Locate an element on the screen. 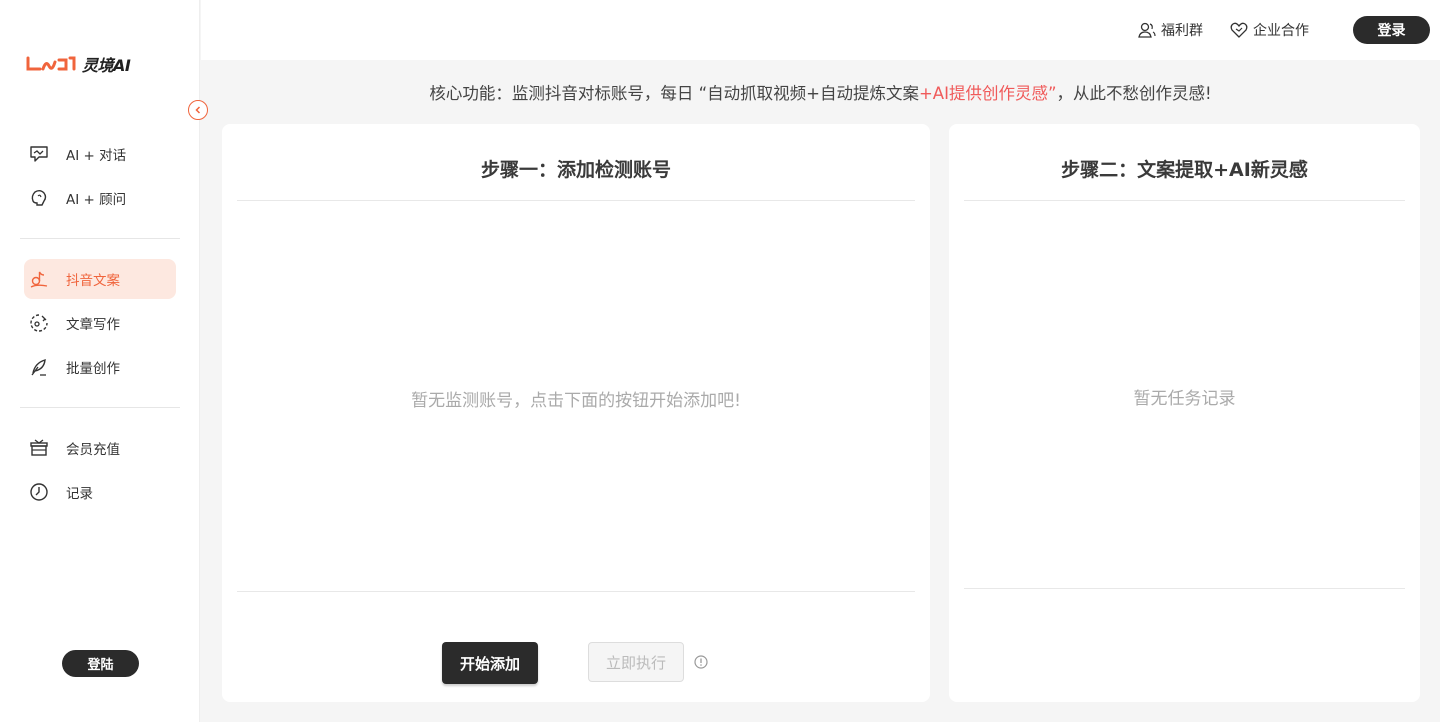 This screenshot has height=722, width=1440. sidebar-item-ai-chat: AI + 对话 is located at coordinates (100, 154).